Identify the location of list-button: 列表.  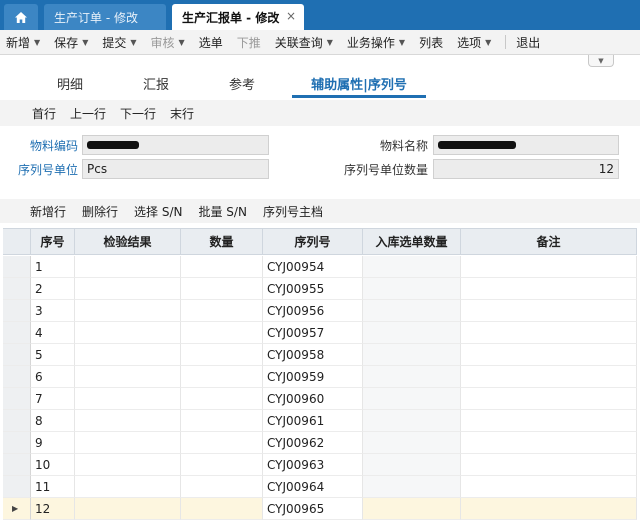
(431, 42).